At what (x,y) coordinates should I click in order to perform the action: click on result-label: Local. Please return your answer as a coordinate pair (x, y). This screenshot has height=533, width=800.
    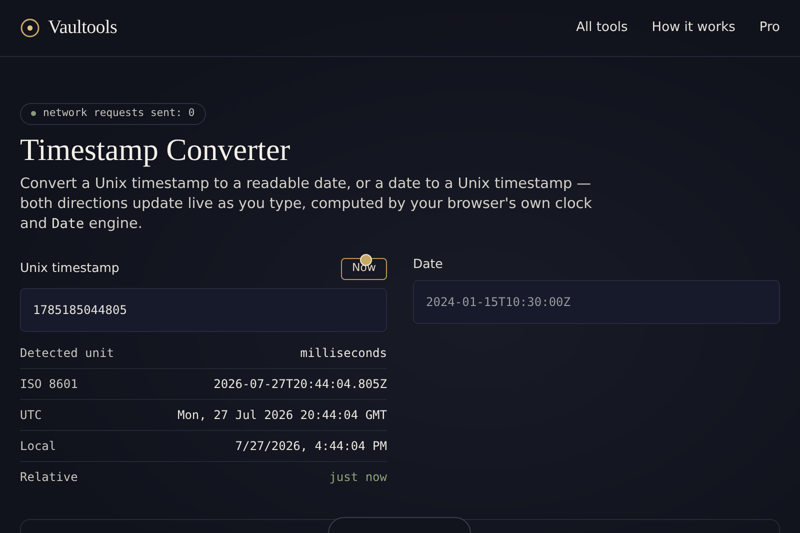
    Looking at the image, I should click on (38, 446).